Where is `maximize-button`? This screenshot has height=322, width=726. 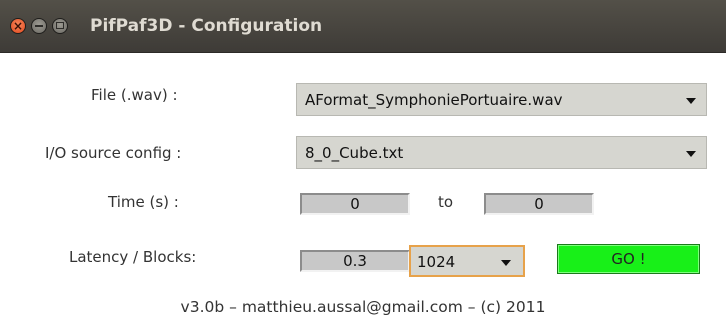 maximize-button is located at coordinates (60, 26).